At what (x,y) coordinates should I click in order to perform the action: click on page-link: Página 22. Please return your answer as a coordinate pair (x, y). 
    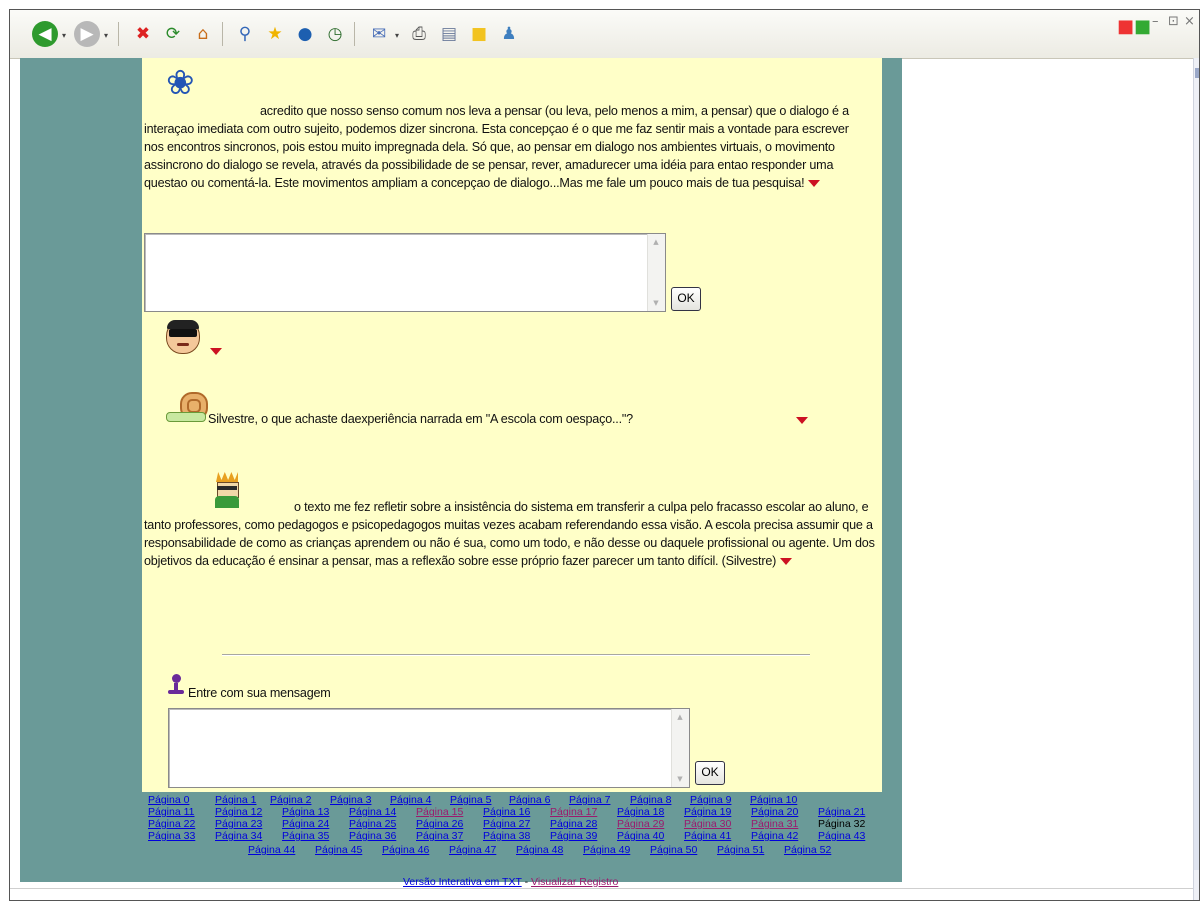
    Looking at the image, I should click on (171, 824).